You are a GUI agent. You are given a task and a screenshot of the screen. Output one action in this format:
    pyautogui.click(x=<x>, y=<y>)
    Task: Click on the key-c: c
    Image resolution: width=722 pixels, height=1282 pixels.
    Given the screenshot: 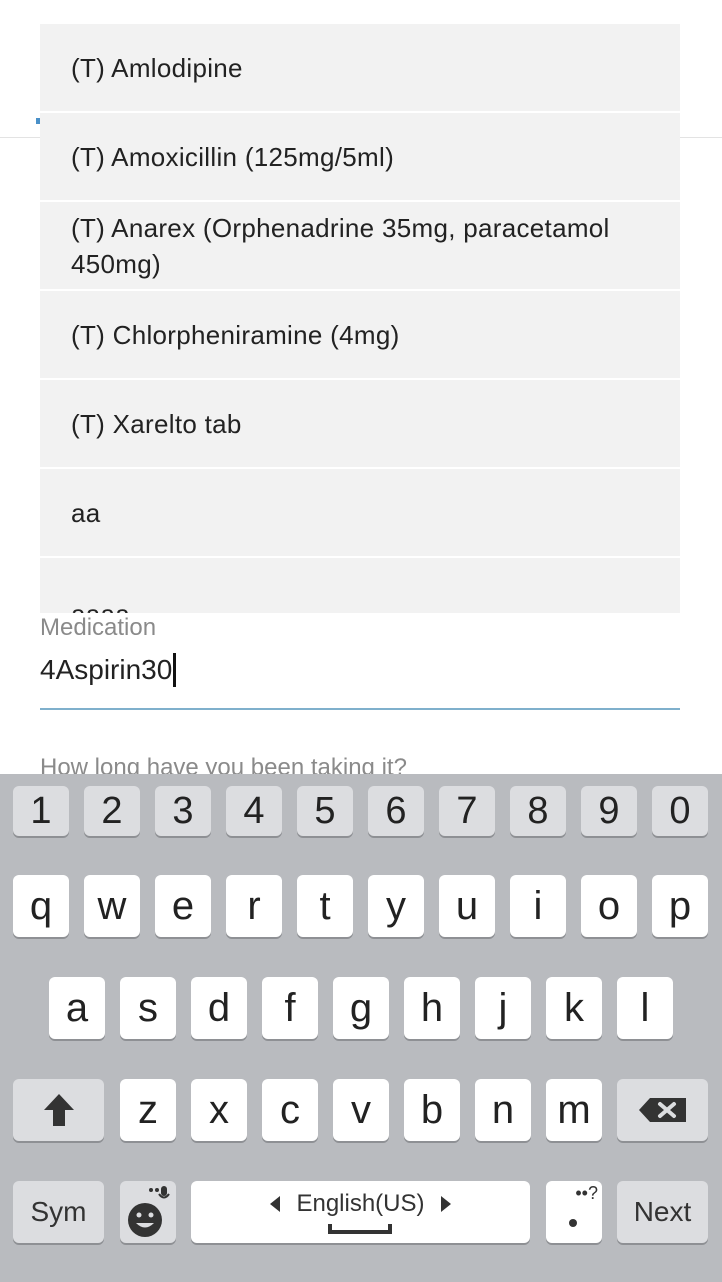 What is the action you would take?
    pyautogui.click(x=290, y=1110)
    